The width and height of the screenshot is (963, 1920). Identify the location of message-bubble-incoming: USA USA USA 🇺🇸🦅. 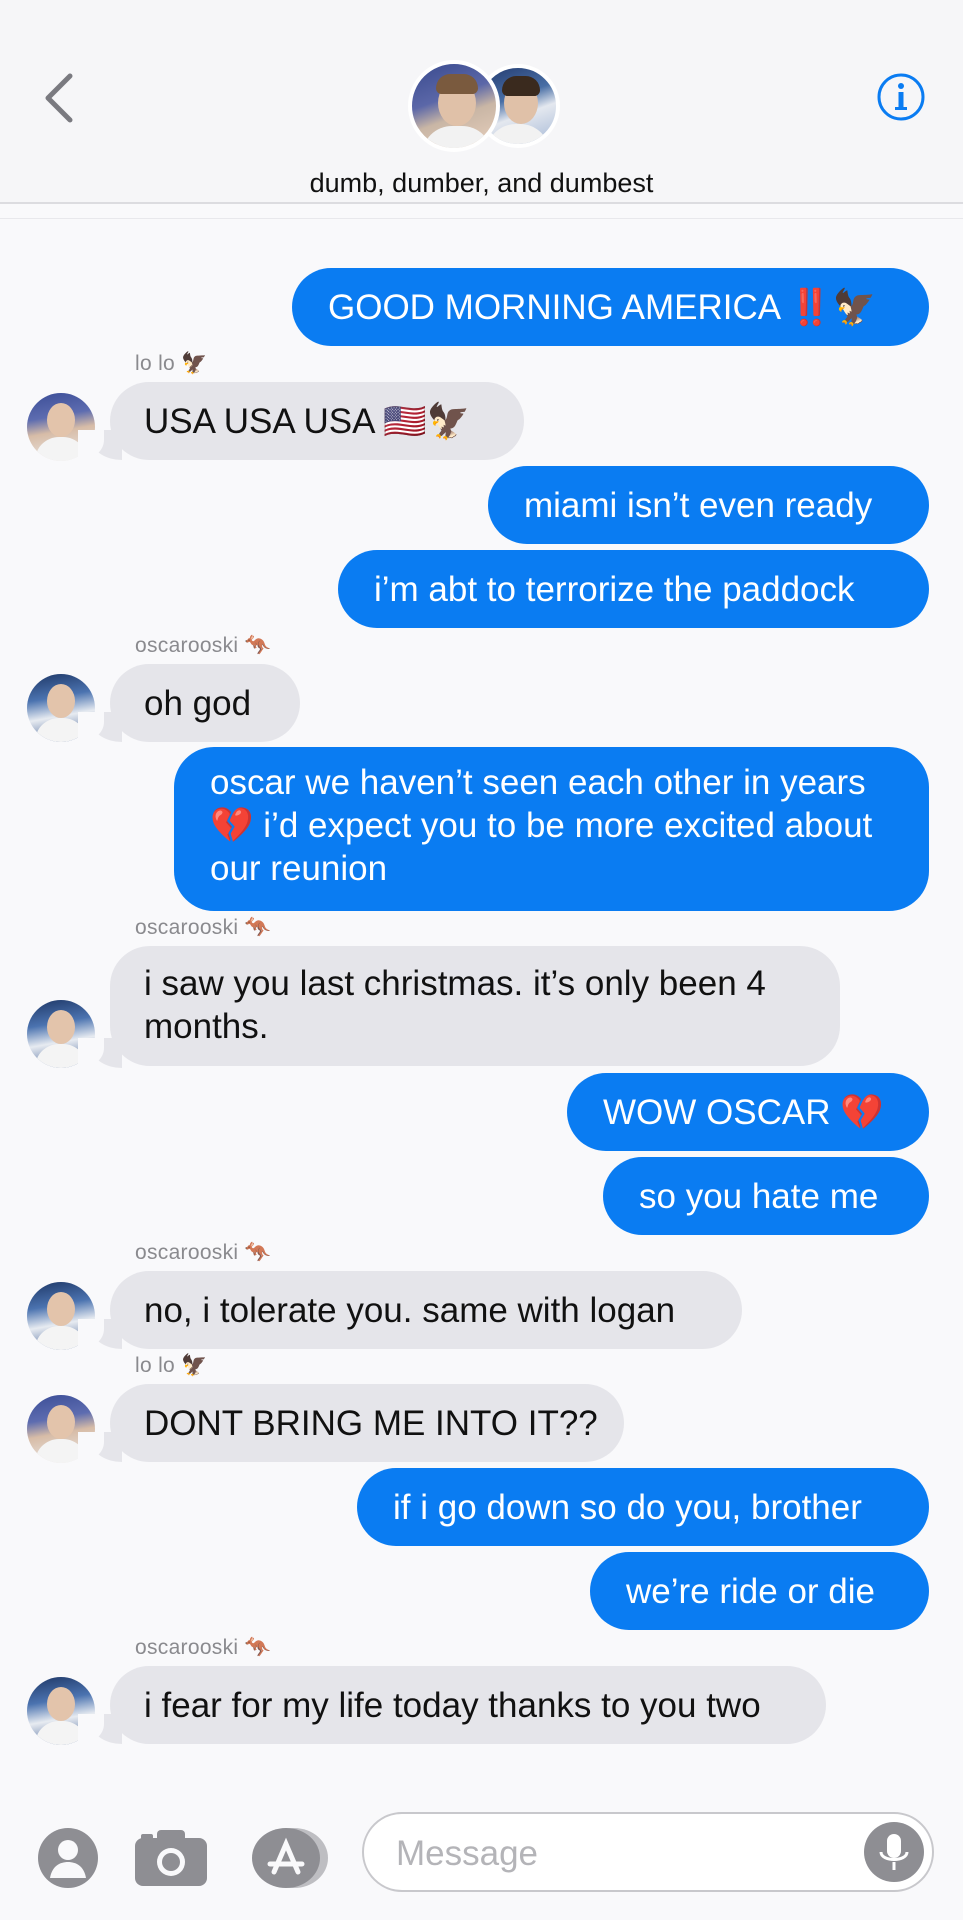
(317, 421).